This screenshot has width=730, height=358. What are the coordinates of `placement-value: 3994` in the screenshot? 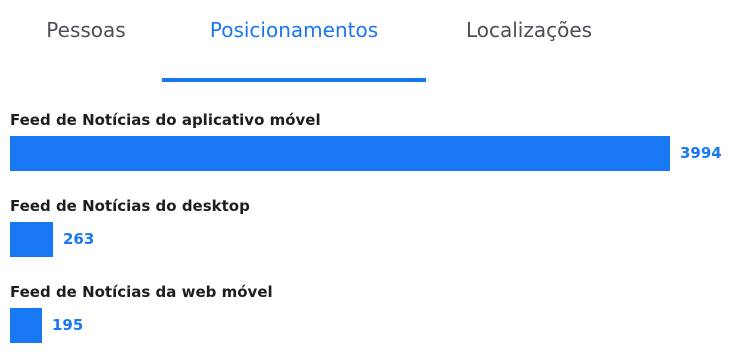 It's located at (701, 153).